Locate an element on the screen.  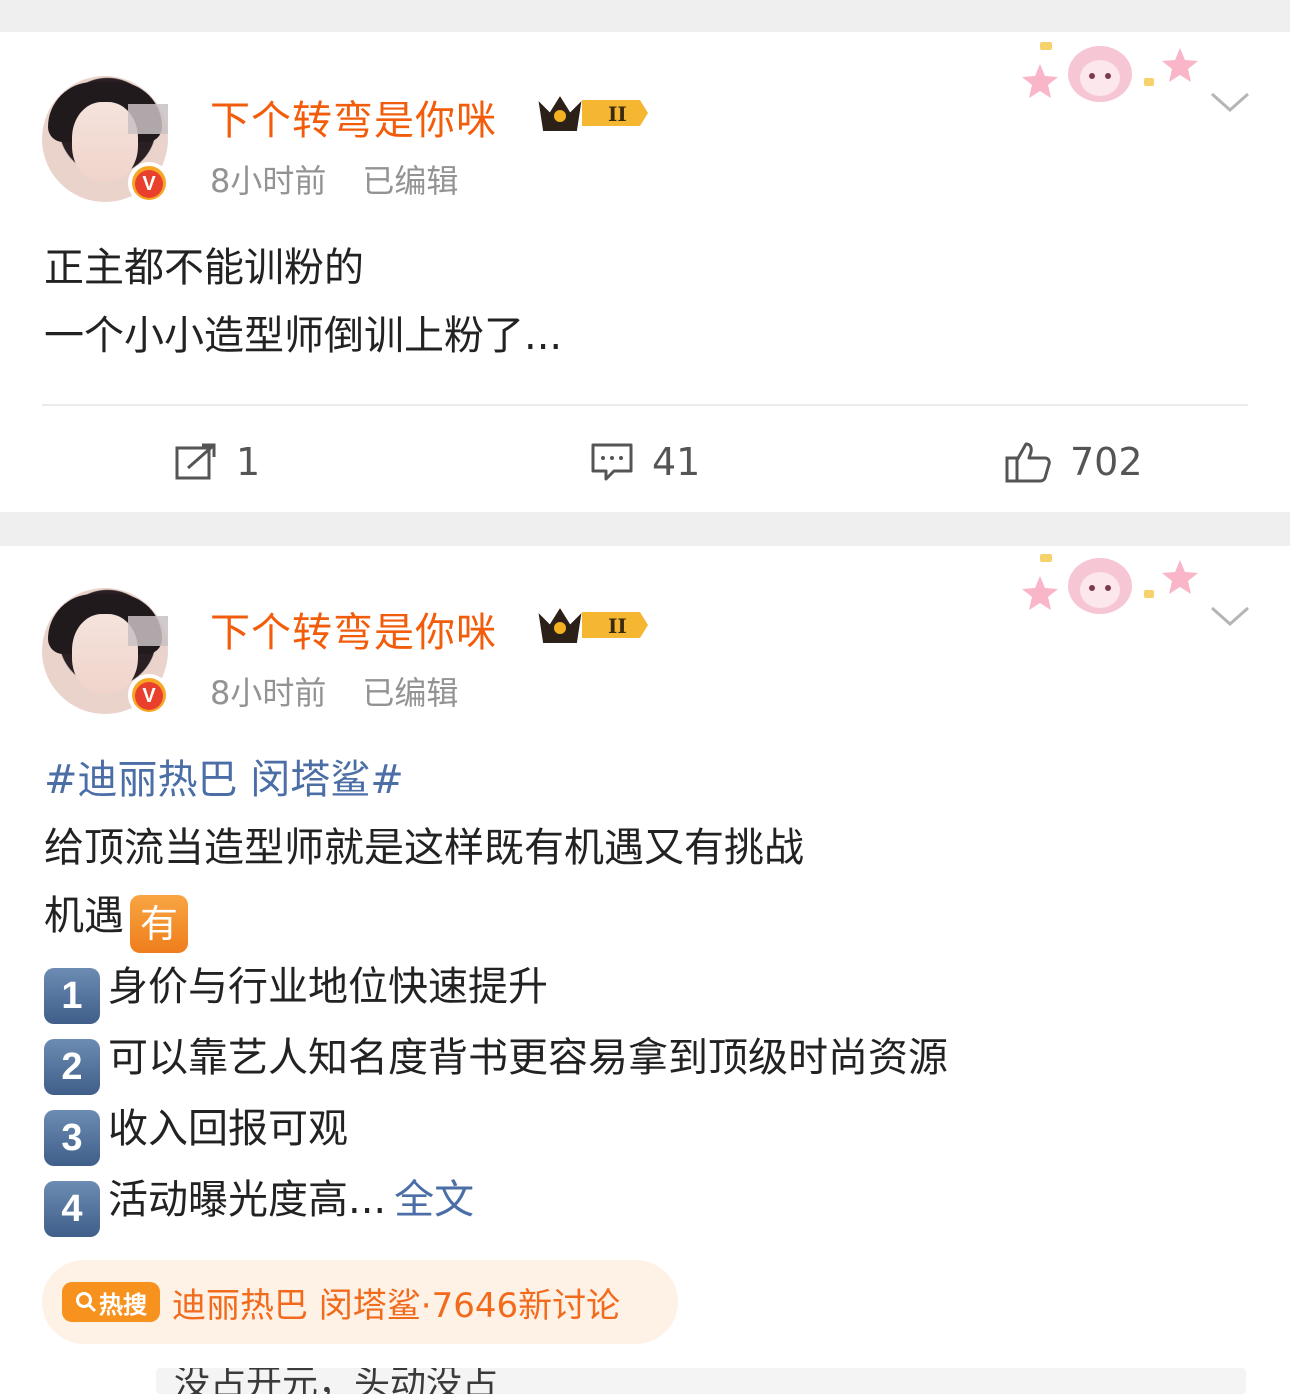
hot-search-pill: 热搜 迪丽热巴 闵塔鲨·7646新讨论 is located at coordinates (360, 1302).